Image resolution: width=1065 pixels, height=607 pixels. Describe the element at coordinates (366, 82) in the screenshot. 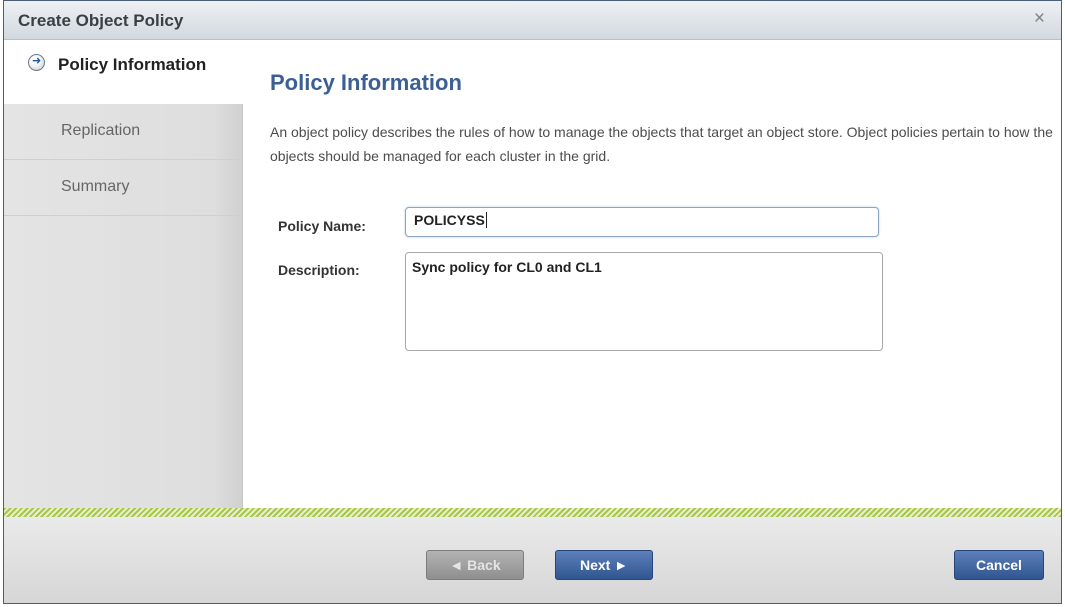

I see `page-title: Policy Information` at that location.